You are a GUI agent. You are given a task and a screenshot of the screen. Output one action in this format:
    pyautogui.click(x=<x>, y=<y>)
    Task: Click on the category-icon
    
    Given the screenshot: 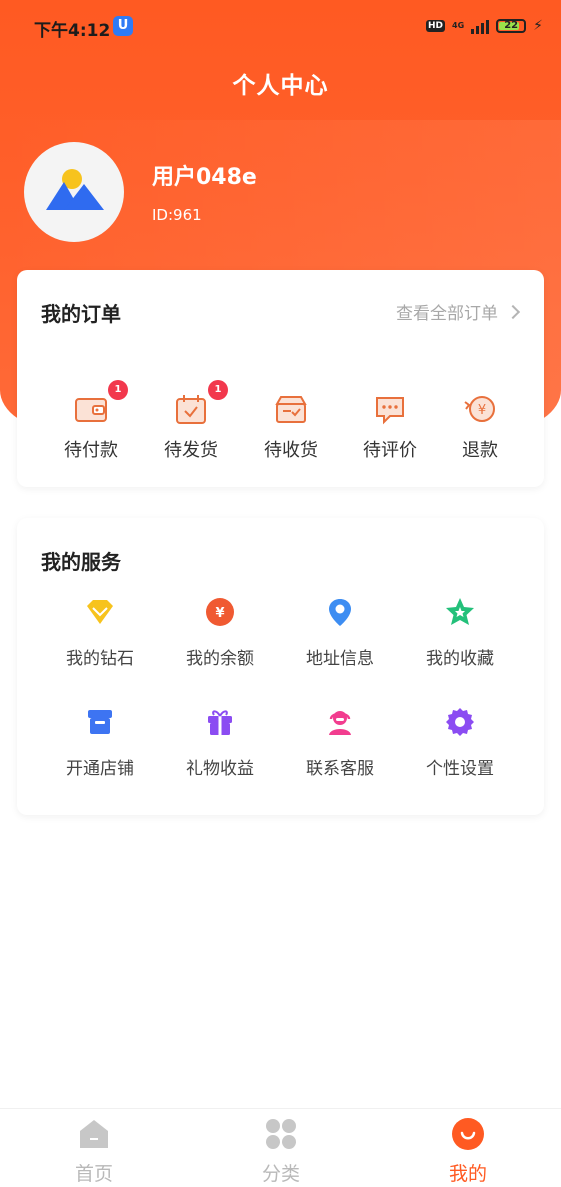 What is the action you would take?
    pyautogui.click(x=281, y=1134)
    